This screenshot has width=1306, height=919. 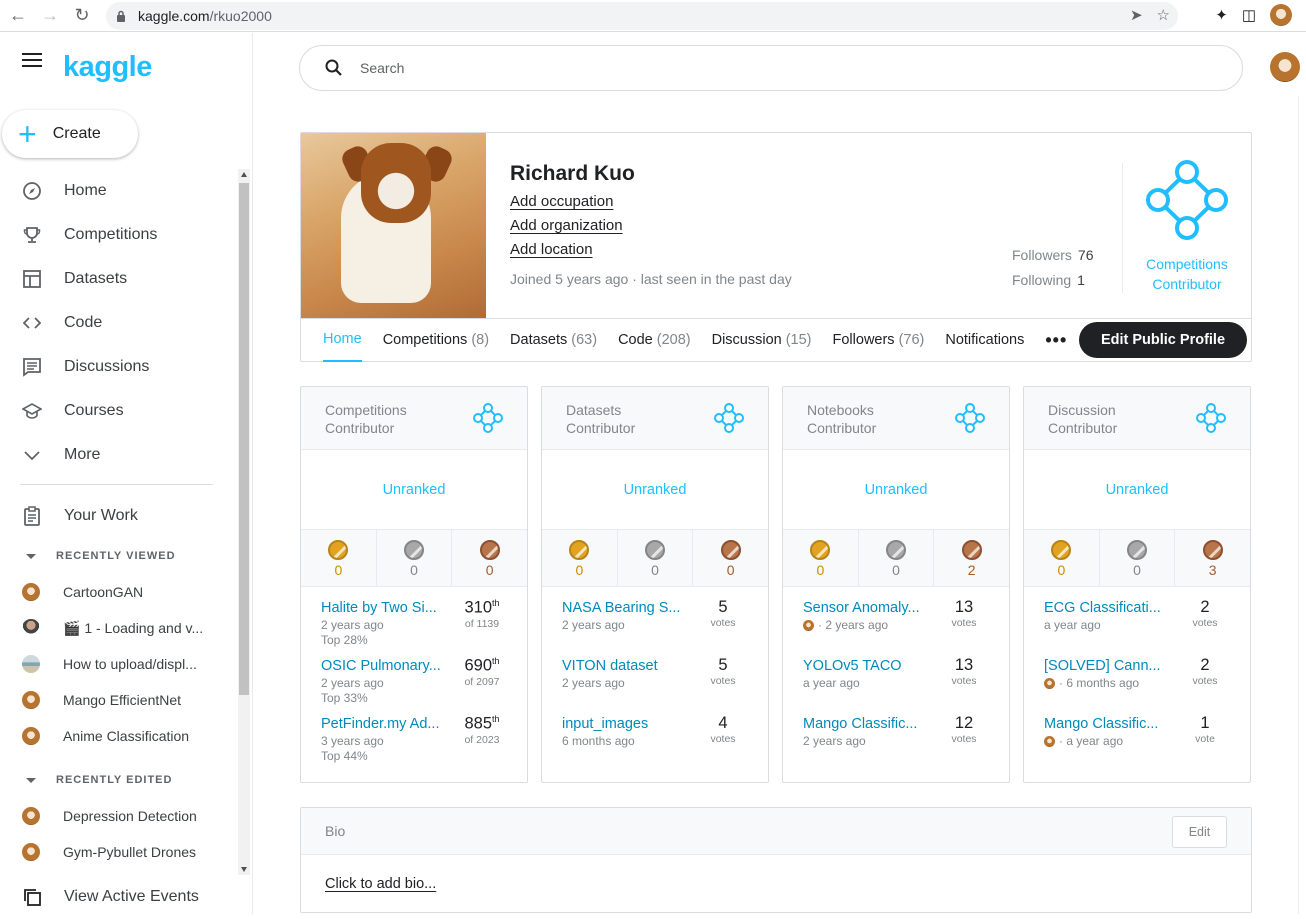 I want to click on search-bar, so click(x=771, y=68).